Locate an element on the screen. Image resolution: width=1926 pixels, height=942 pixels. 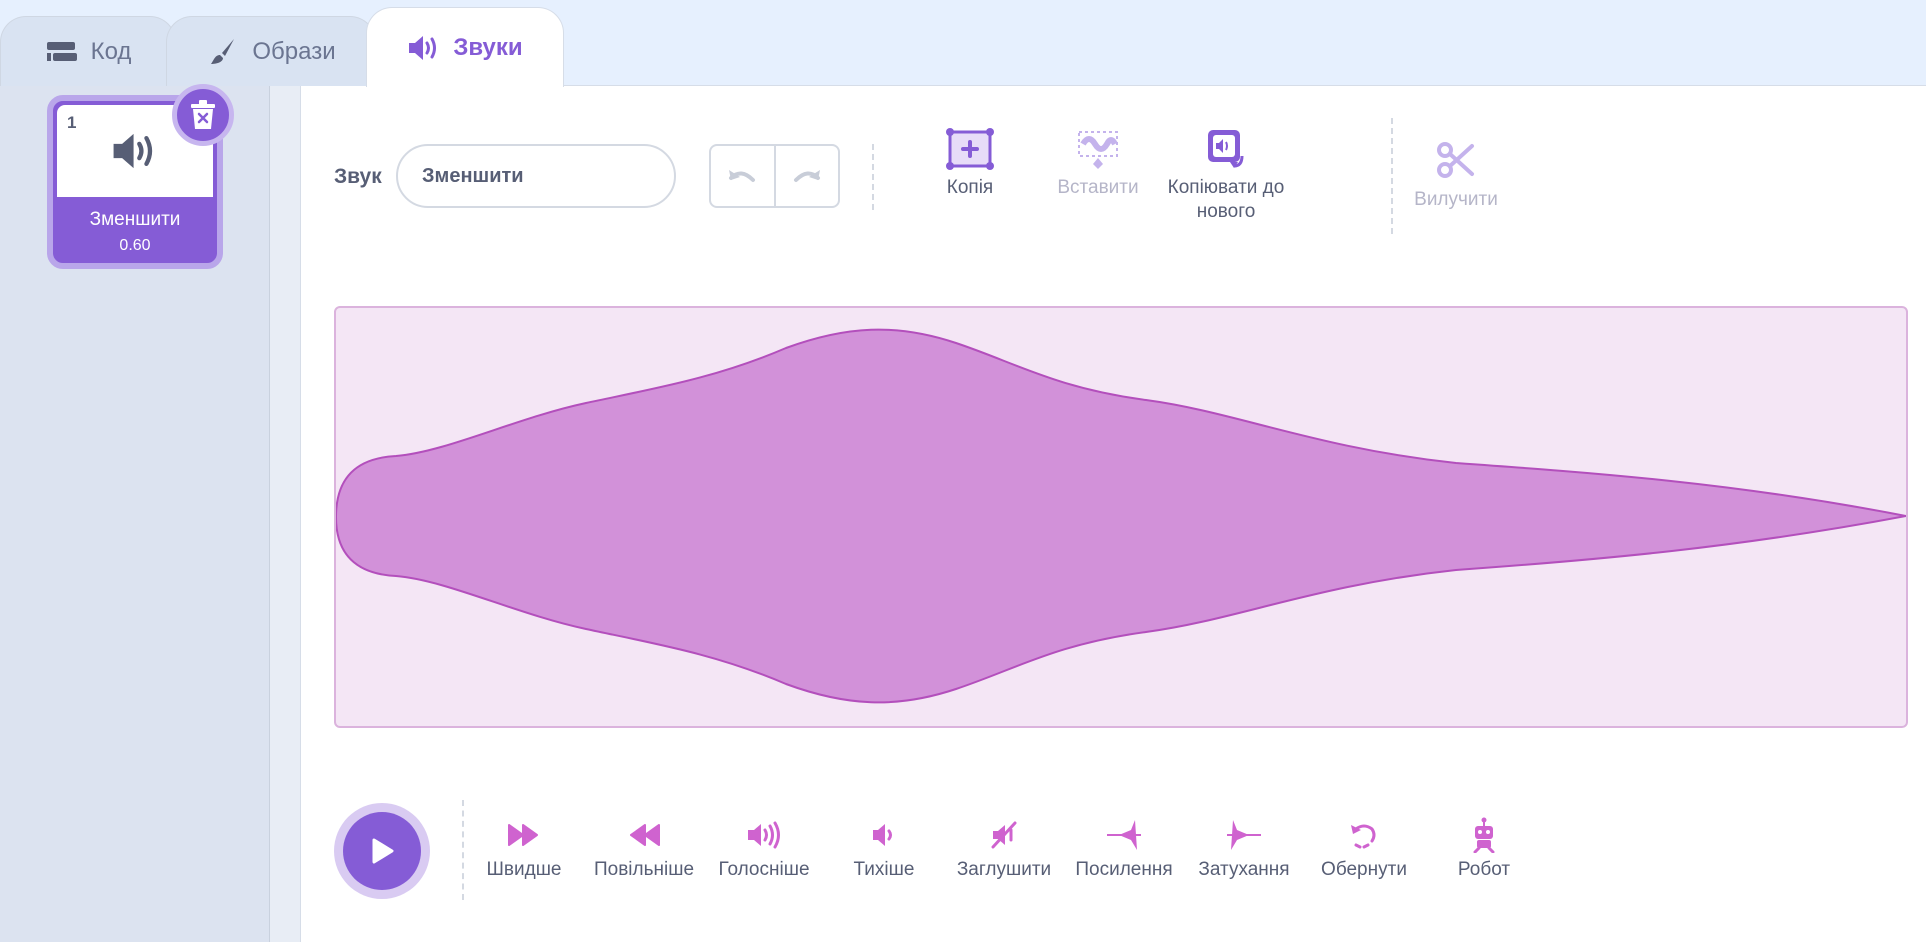
trash-icon is located at coordinates (203, 114).